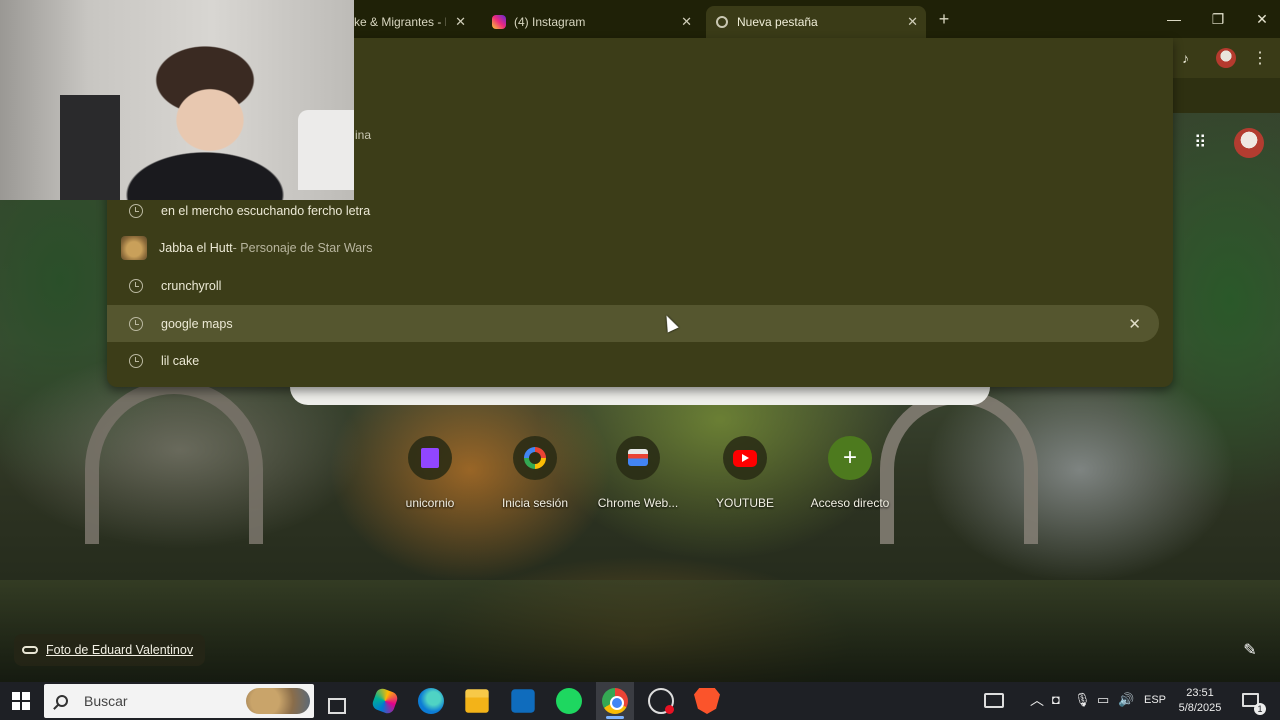 This screenshot has width=1280, height=720. I want to click on suggestion-text: en el mercho escuchando fercho letra, so click(266, 210).